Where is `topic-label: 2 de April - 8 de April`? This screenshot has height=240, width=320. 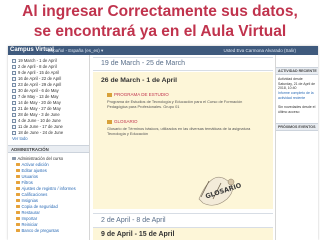 topic-label: 2 de April - 8 de April is located at coordinates (37, 66).